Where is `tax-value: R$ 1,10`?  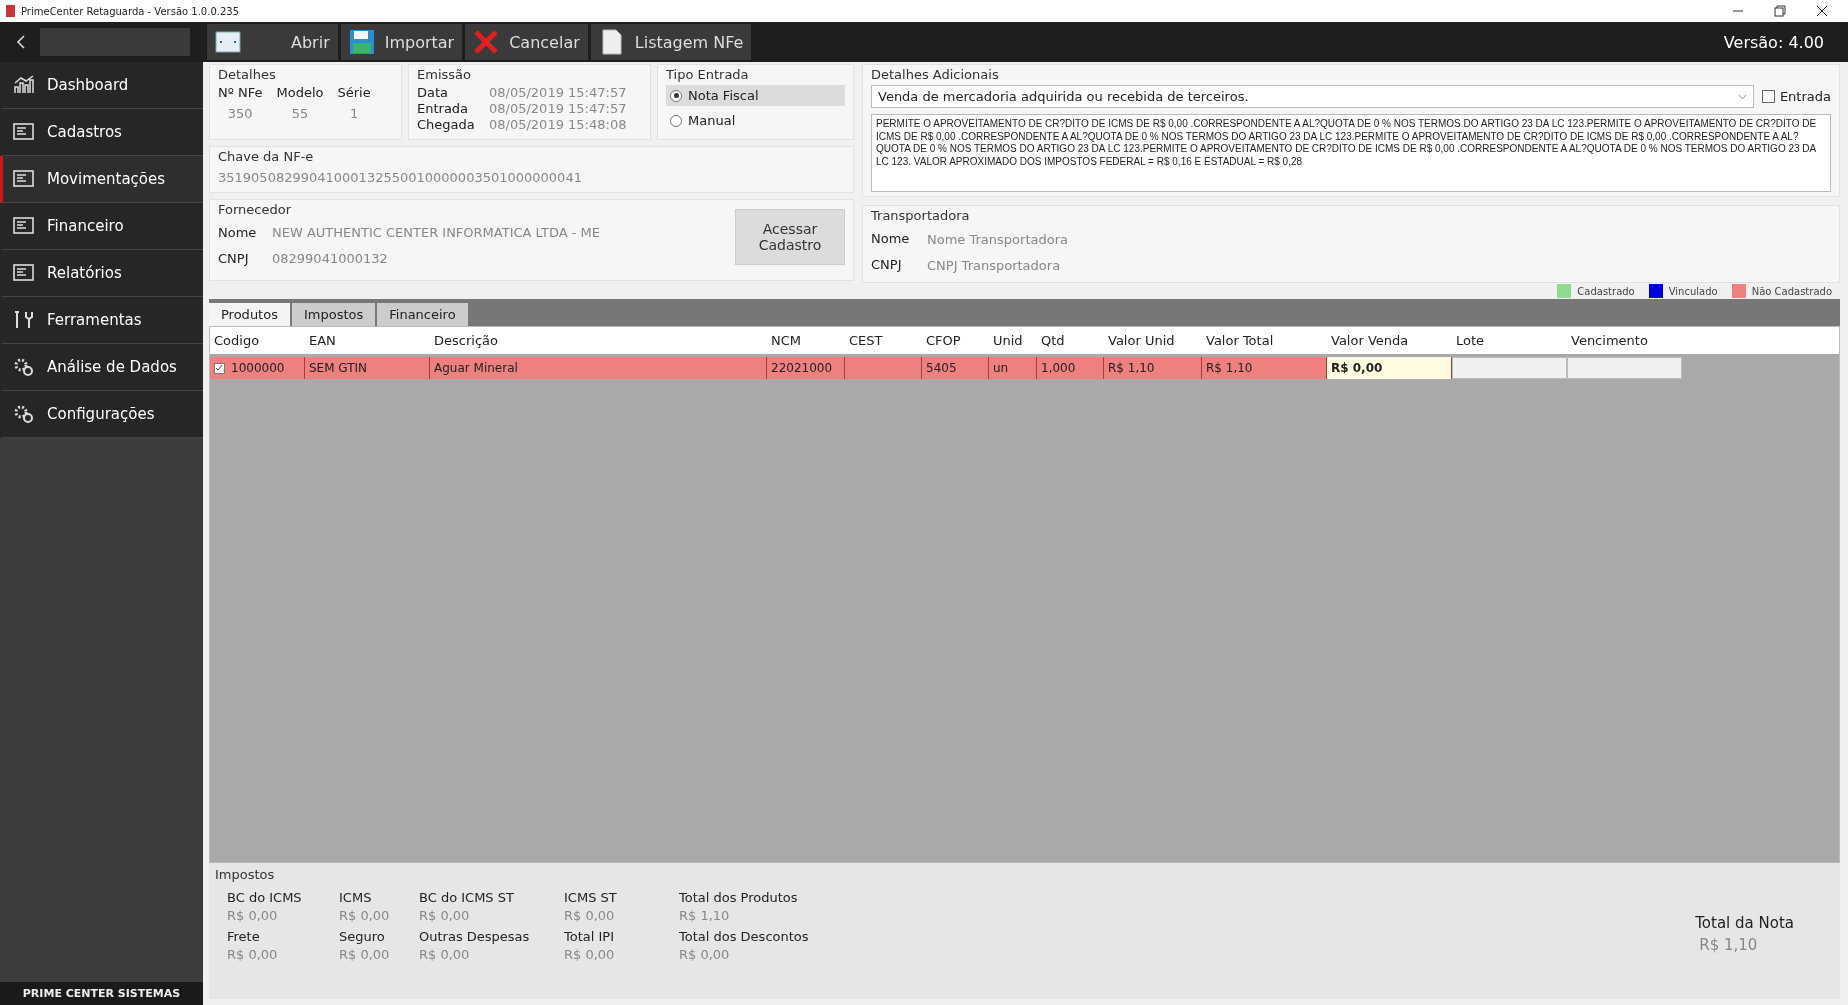 tax-value: R$ 1,10 is located at coordinates (705, 915).